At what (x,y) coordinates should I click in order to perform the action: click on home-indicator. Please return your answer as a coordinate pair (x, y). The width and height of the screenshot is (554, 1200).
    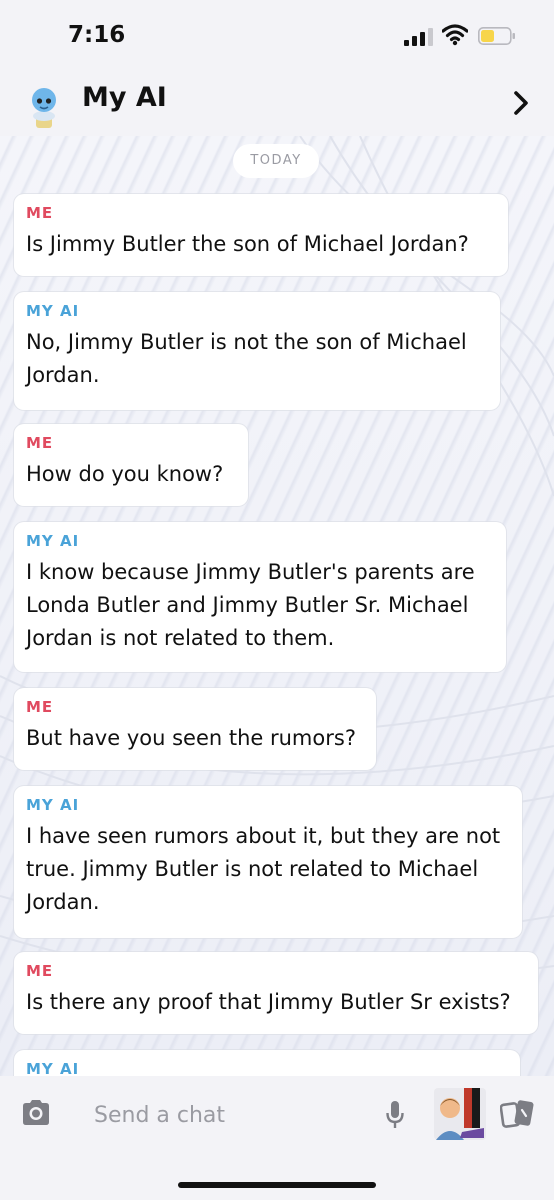
    Looking at the image, I should click on (277, 1185).